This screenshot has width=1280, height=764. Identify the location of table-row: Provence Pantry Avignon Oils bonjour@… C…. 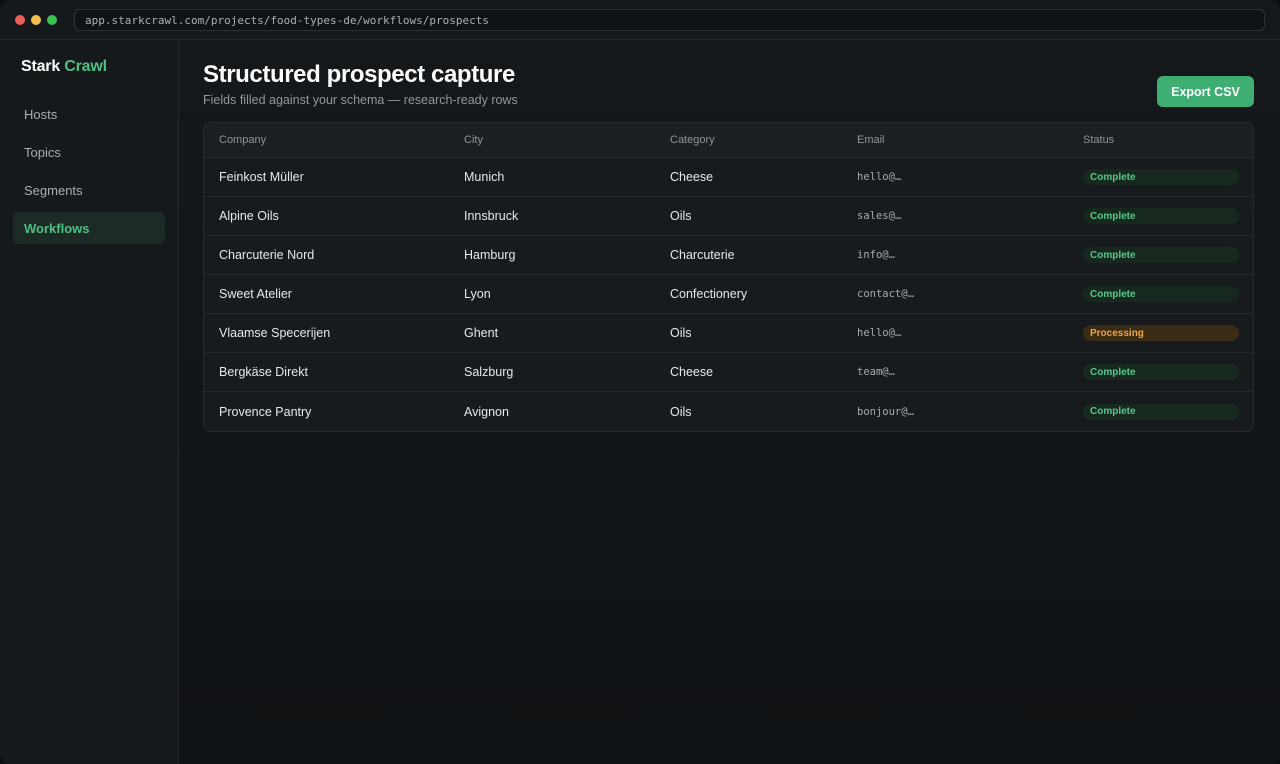
(728, 411).